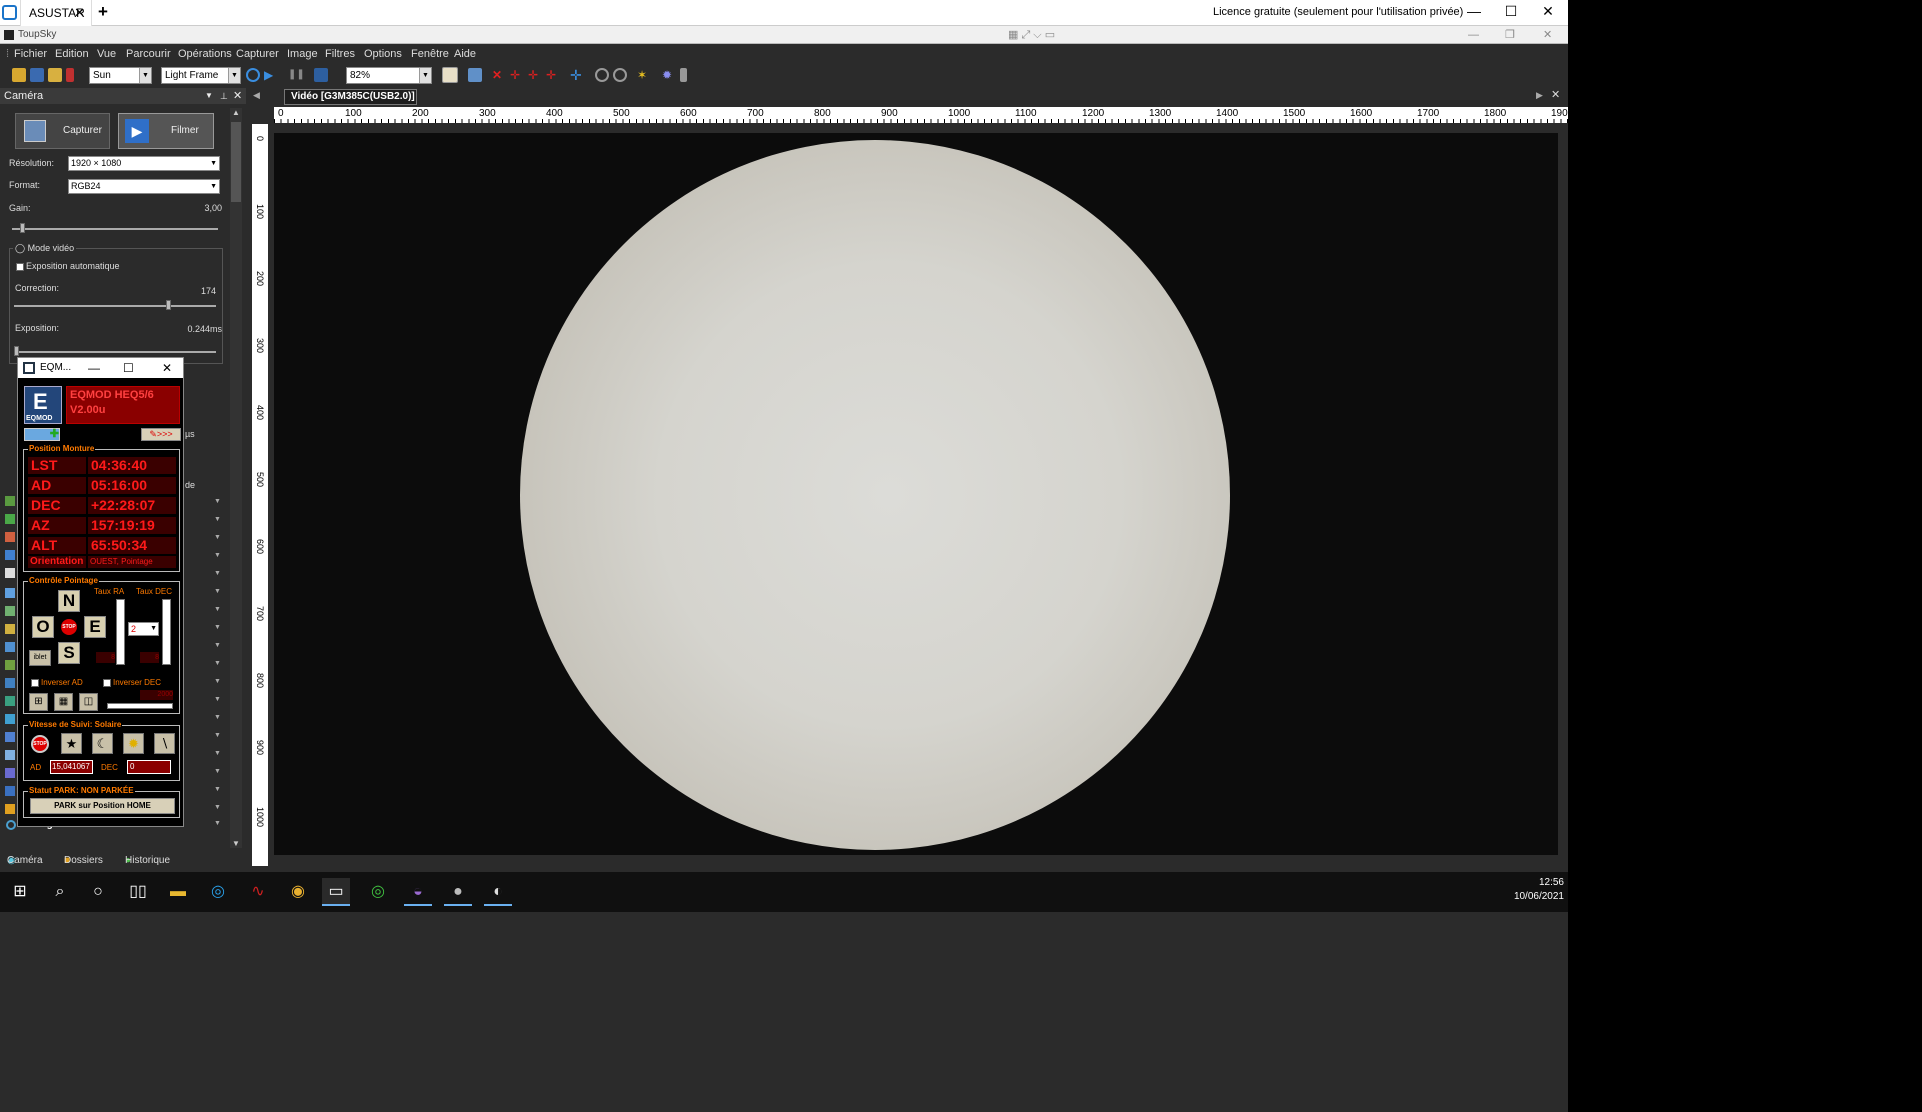  Describe the element at coordinates (133, 743) in the screenshot. I see `solar-icon: ✹` at that location.